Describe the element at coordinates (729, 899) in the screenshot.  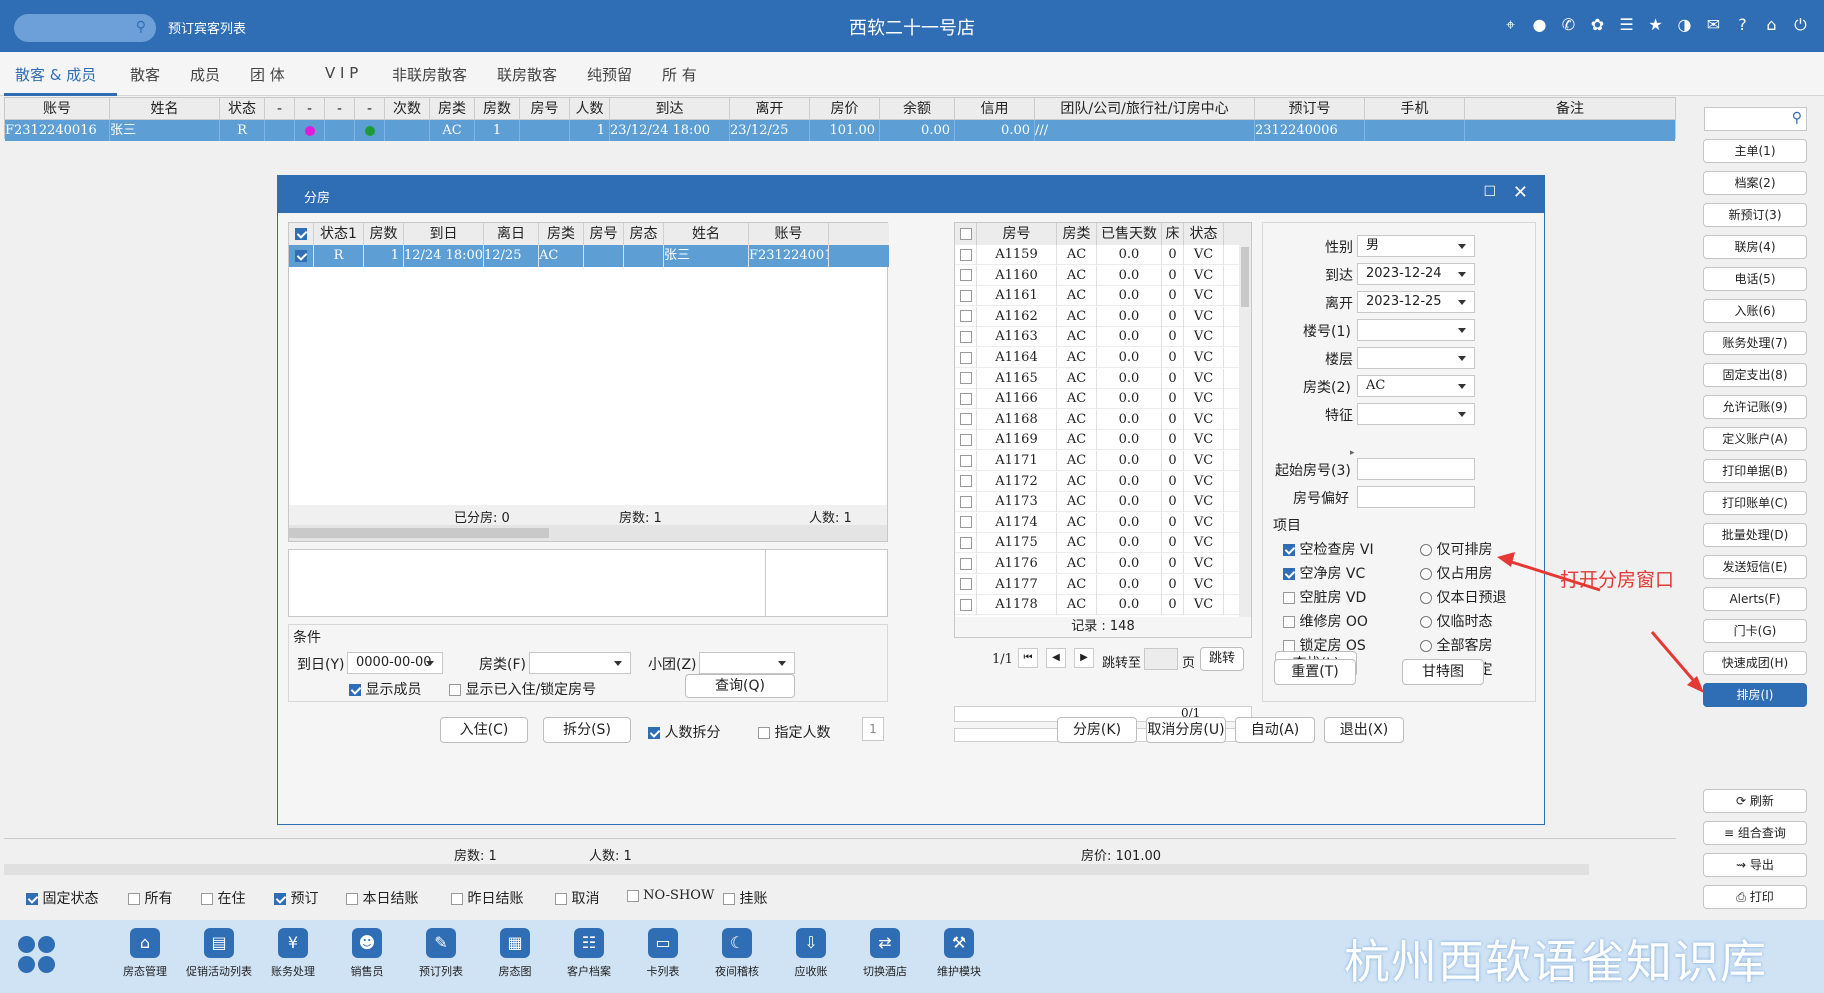
I see `on-account-checkbox` at that location.